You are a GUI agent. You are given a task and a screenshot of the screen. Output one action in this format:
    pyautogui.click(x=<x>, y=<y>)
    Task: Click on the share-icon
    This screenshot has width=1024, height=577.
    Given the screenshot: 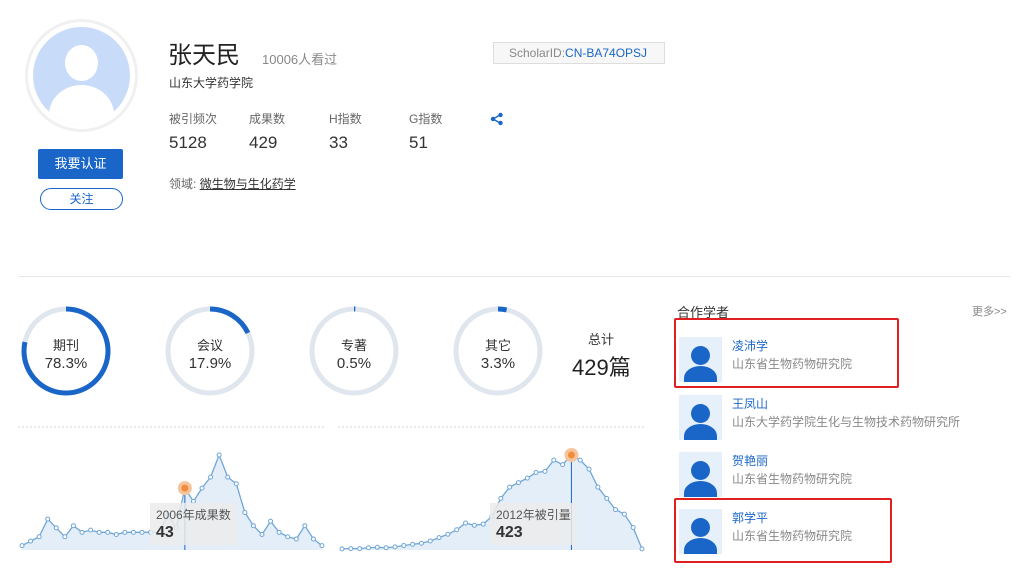 What is the action you would take?
    pyautogui.click(x=497, y=121)
    